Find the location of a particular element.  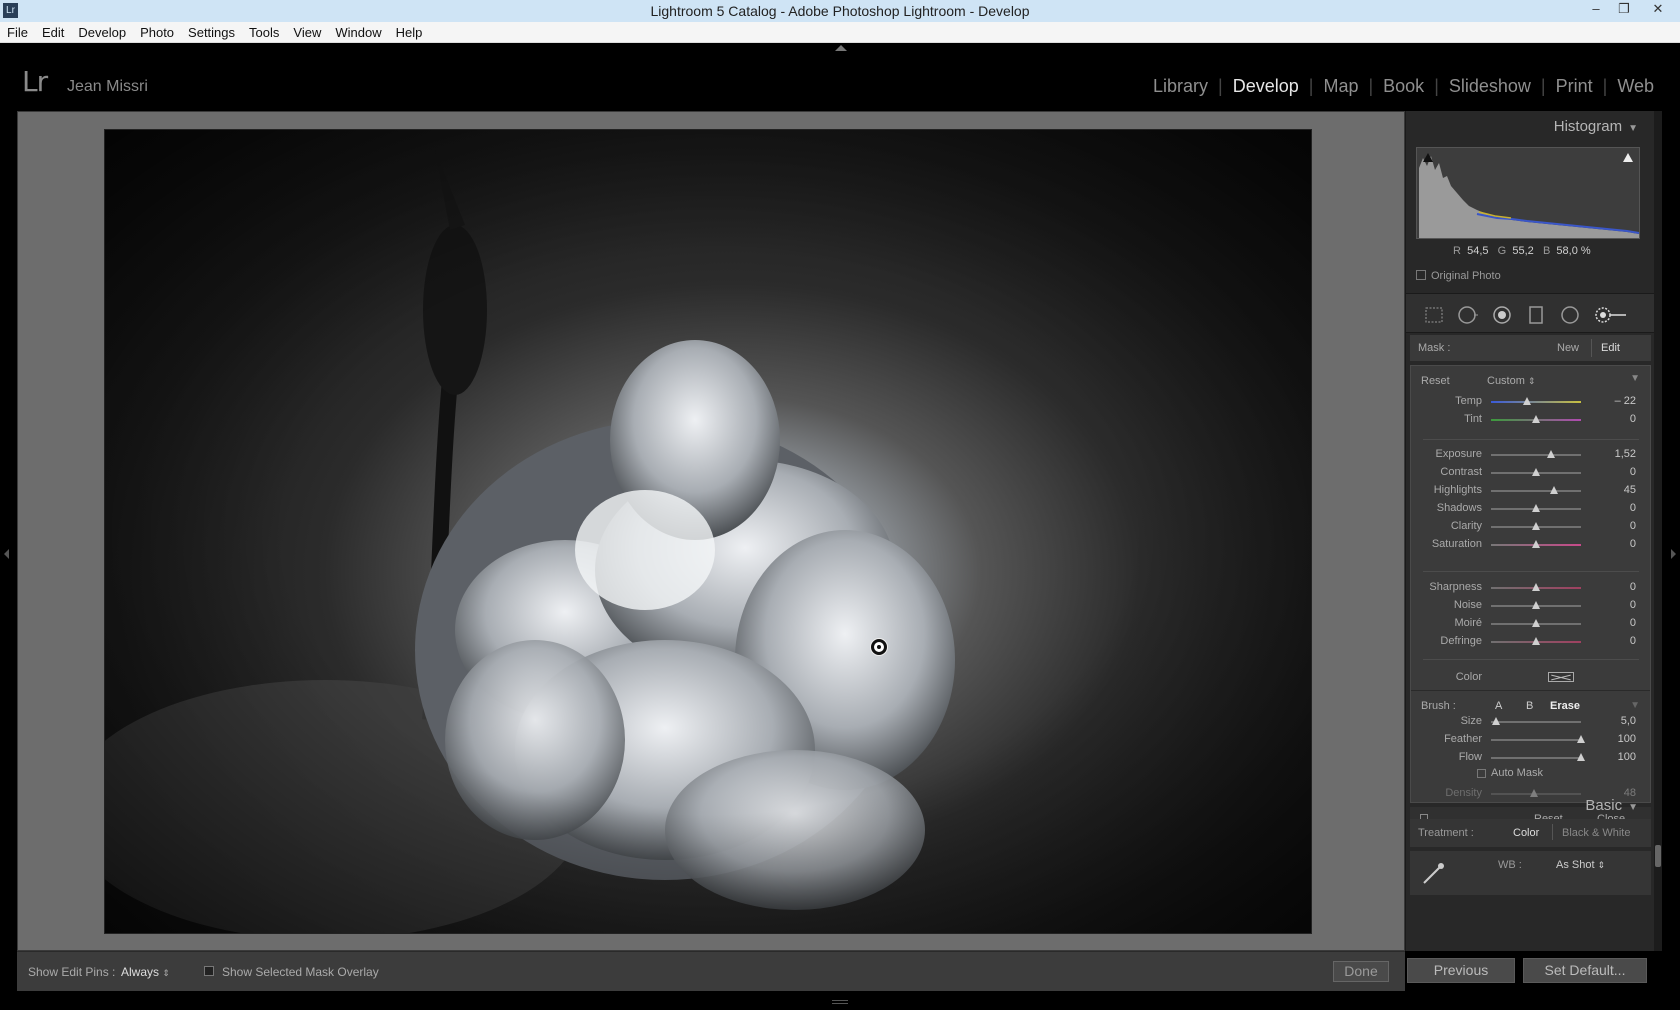

brush-b-button: B is located at coordinates (1529, 706).